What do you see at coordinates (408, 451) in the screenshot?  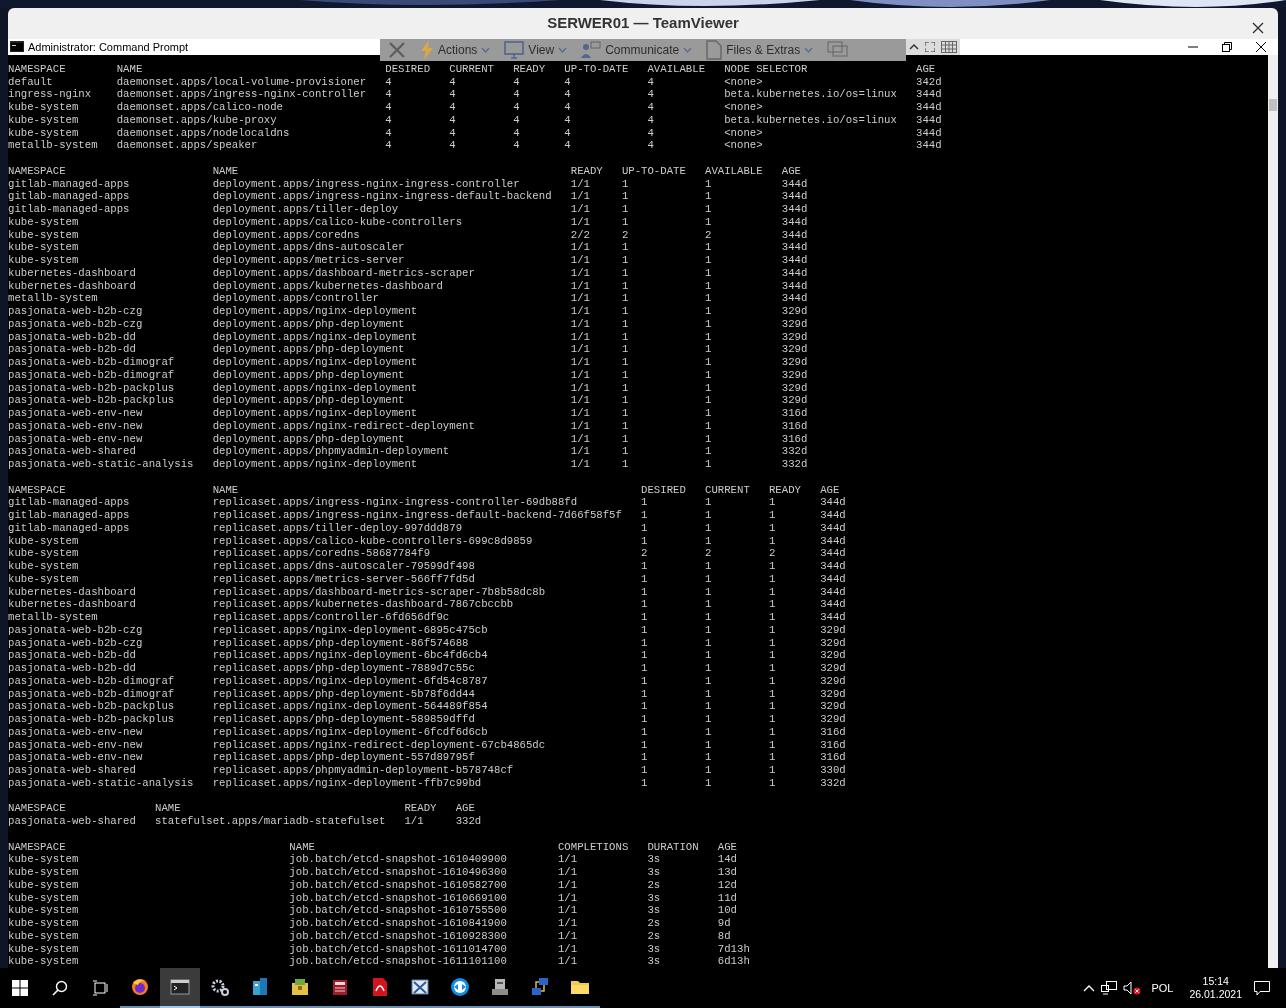 I see `console-line: pasjonata-web-shared deployment.apps/phpmyadmin-deployment 1/1 1 1 332d` at bounding box center [408, 451].